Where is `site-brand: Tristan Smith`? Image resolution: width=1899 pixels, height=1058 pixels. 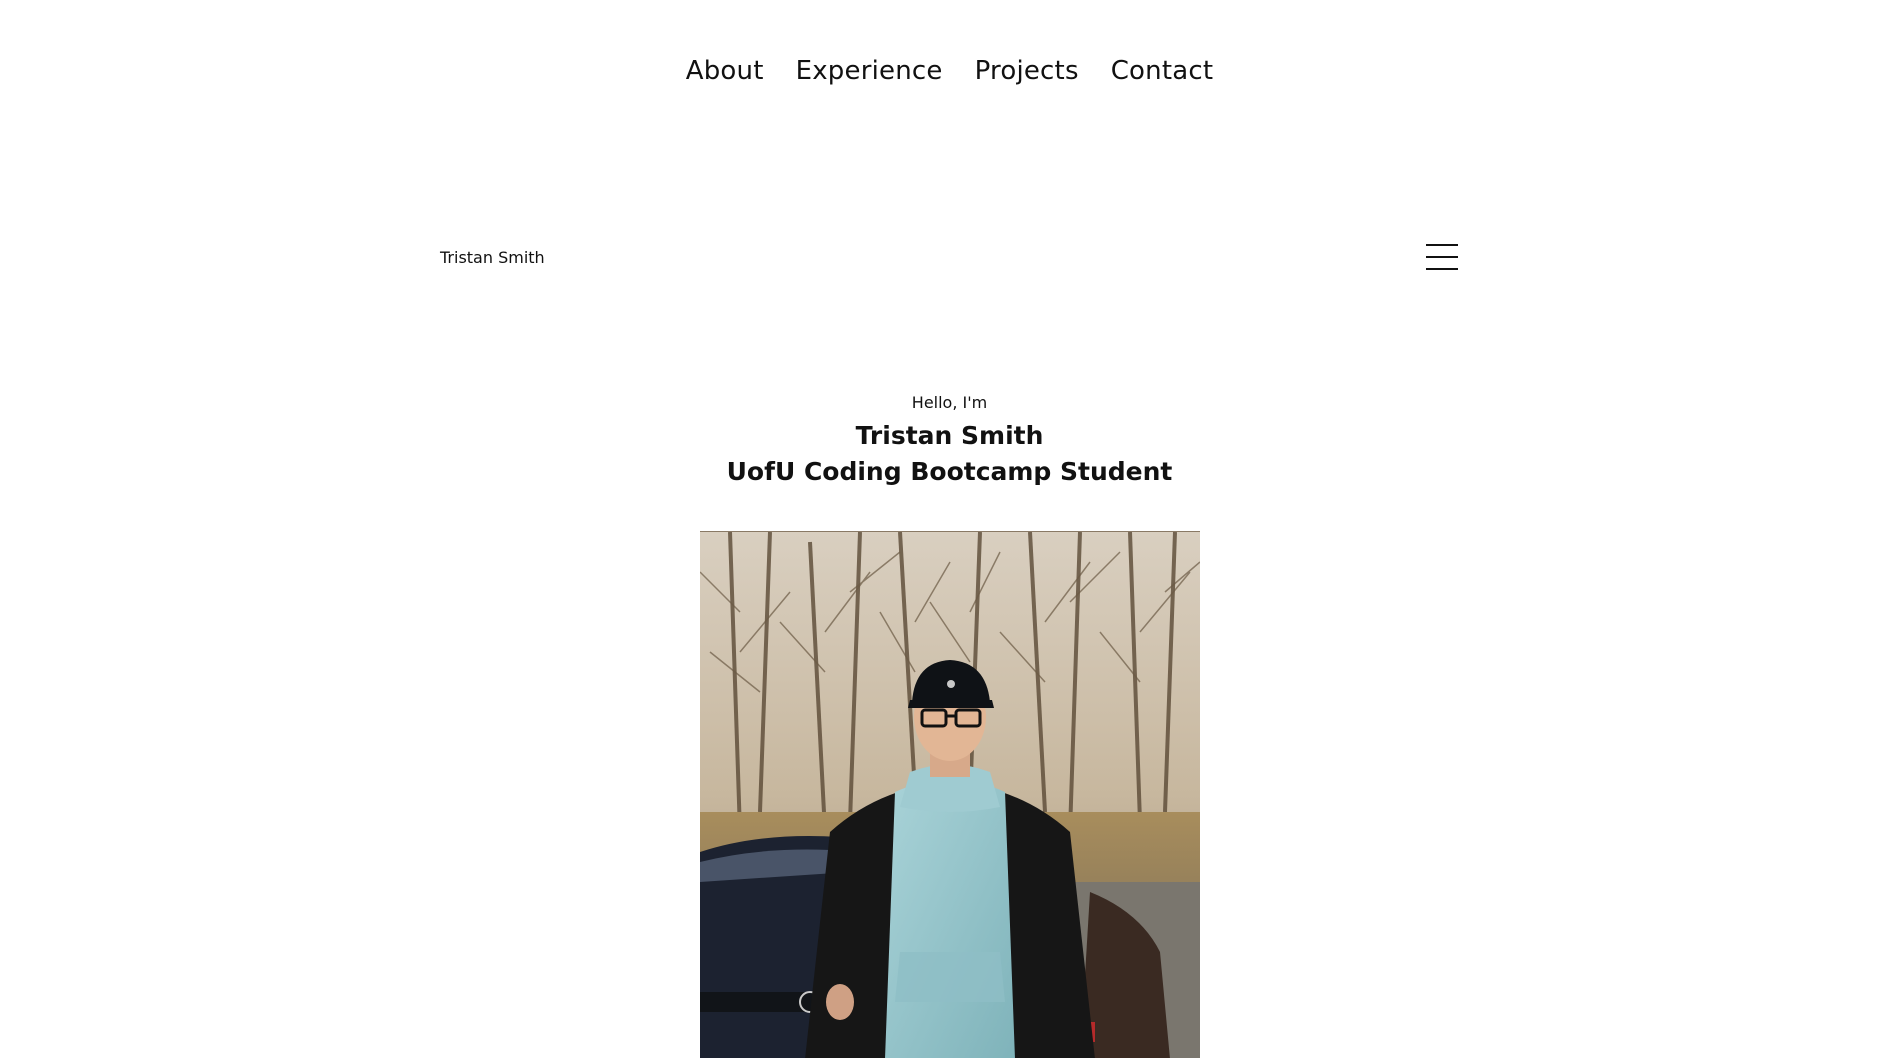 site-brand: Tristan Smith is located at coordinates (492, 257).